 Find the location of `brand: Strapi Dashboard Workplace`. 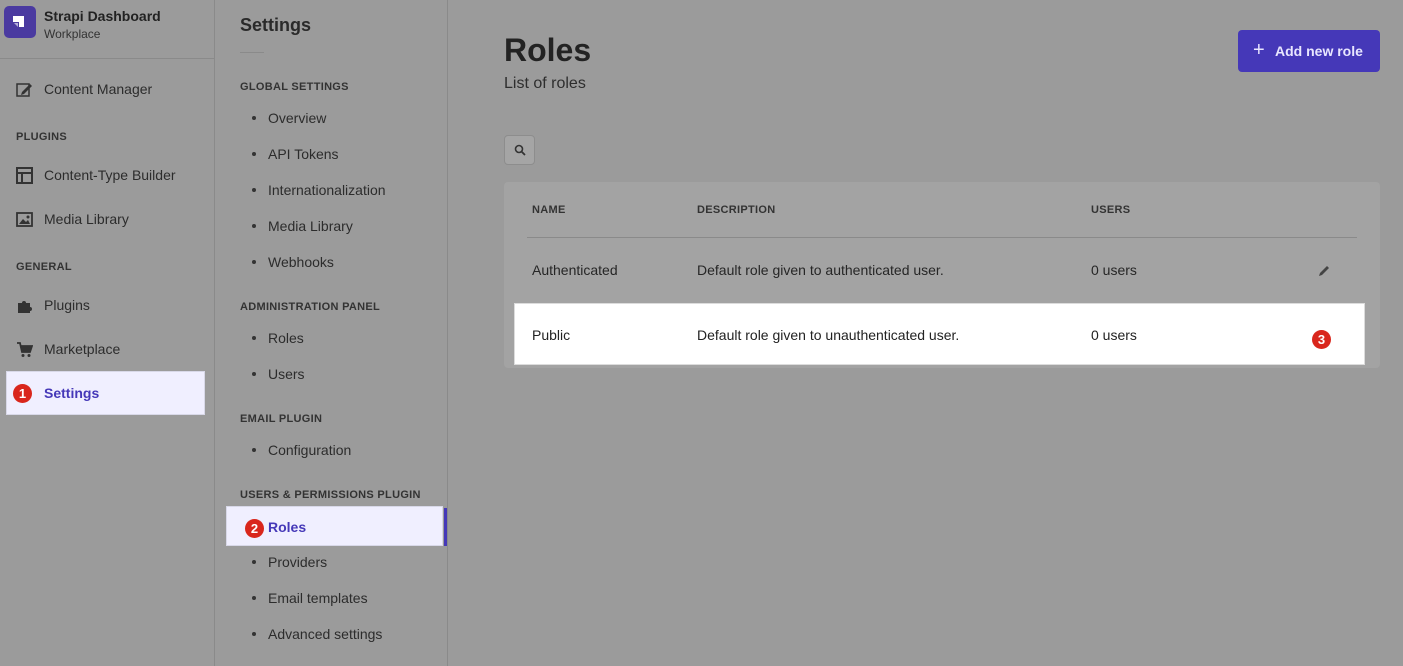

brand: Strapi Dashboard Workplace is located at coordinates (107, 29).